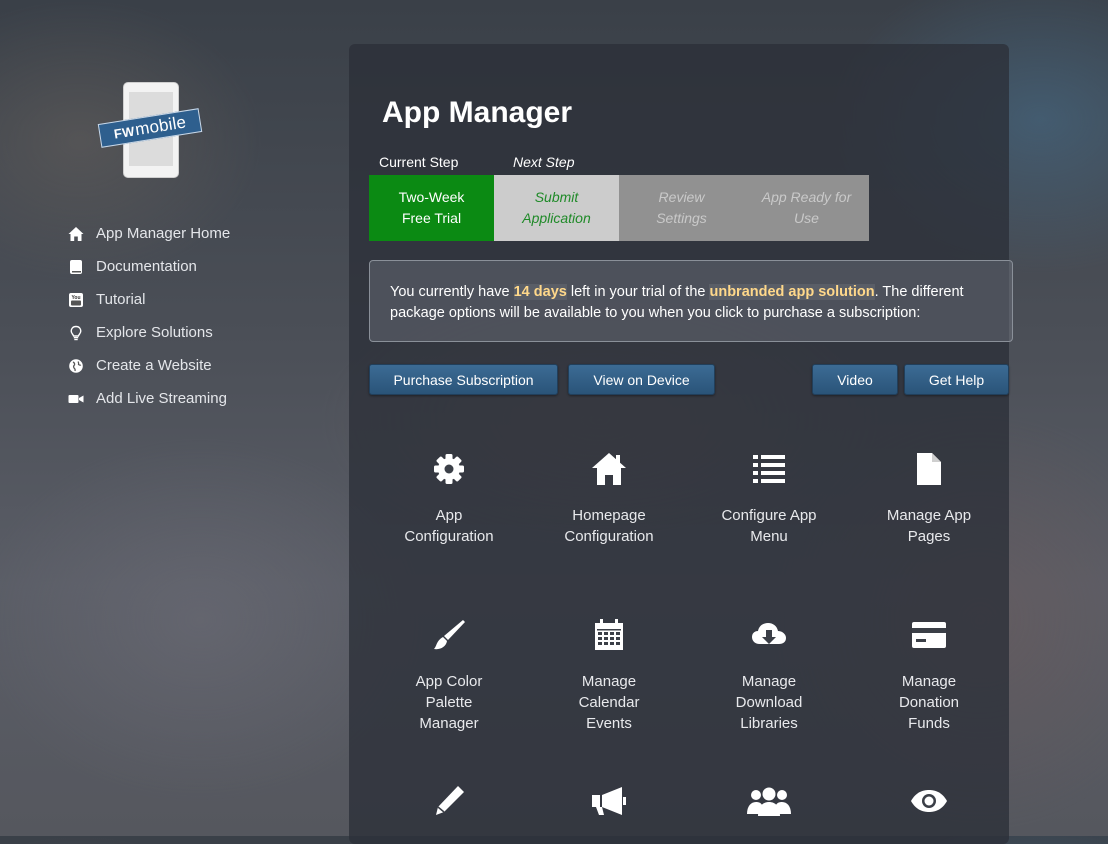  Describe the element at coordinates (452, 292) in the screenshot. I see `notice-text: You currently have` at that location.